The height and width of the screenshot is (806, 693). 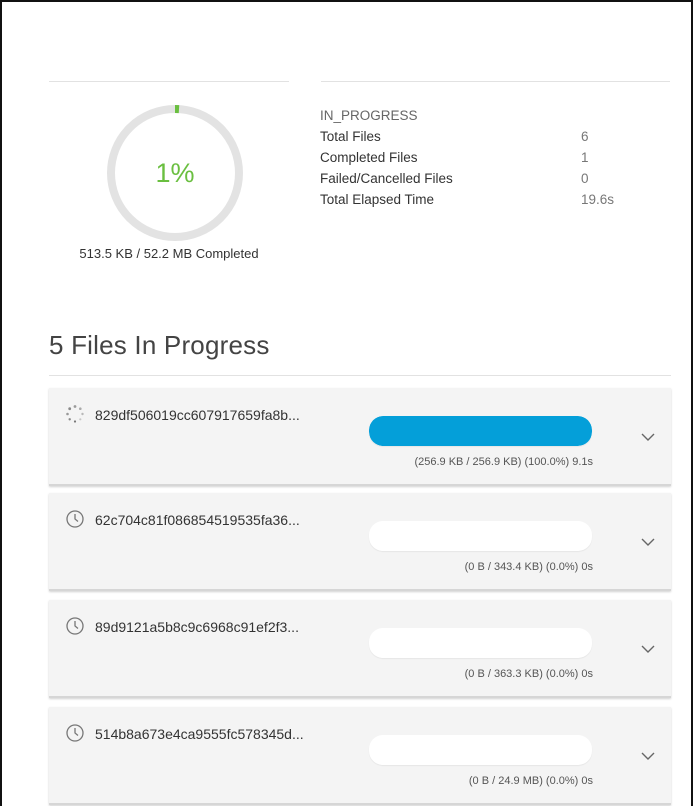 I want to click on file-progress-detail: (256.9 KB / 256.9 KB) (100.0%) 9.1s, so click(x=503, y=462).